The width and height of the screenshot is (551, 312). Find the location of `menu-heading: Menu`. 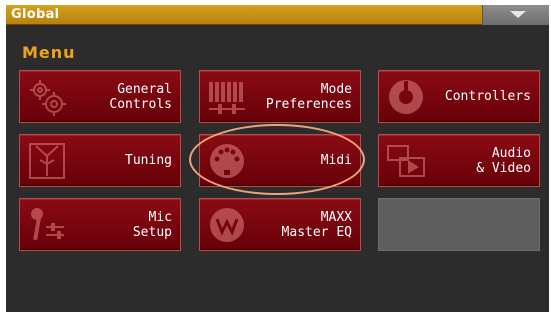

menu-heading: Menu is located at coordinates (49, 52).